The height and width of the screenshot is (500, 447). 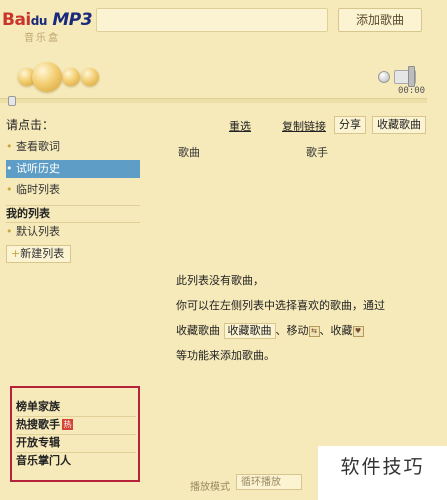 I want to click on sidebar-item-history: • 试听历史, so click(x=73, y=169).